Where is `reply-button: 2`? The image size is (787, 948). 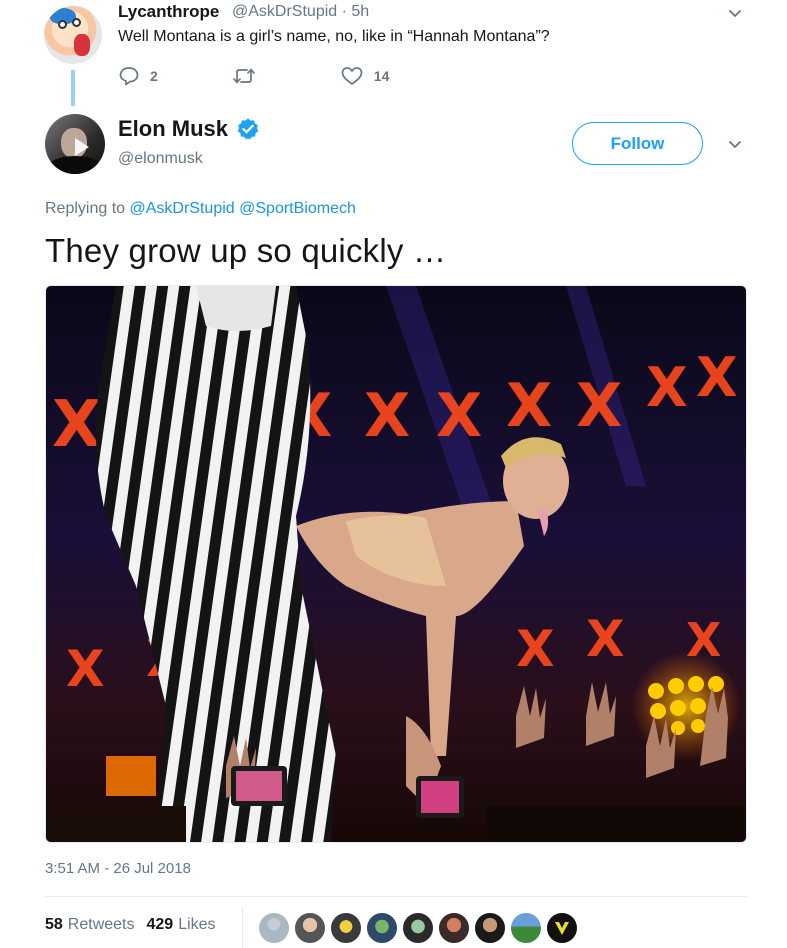
reply-button: 2 is located at coordinates (138, 76).